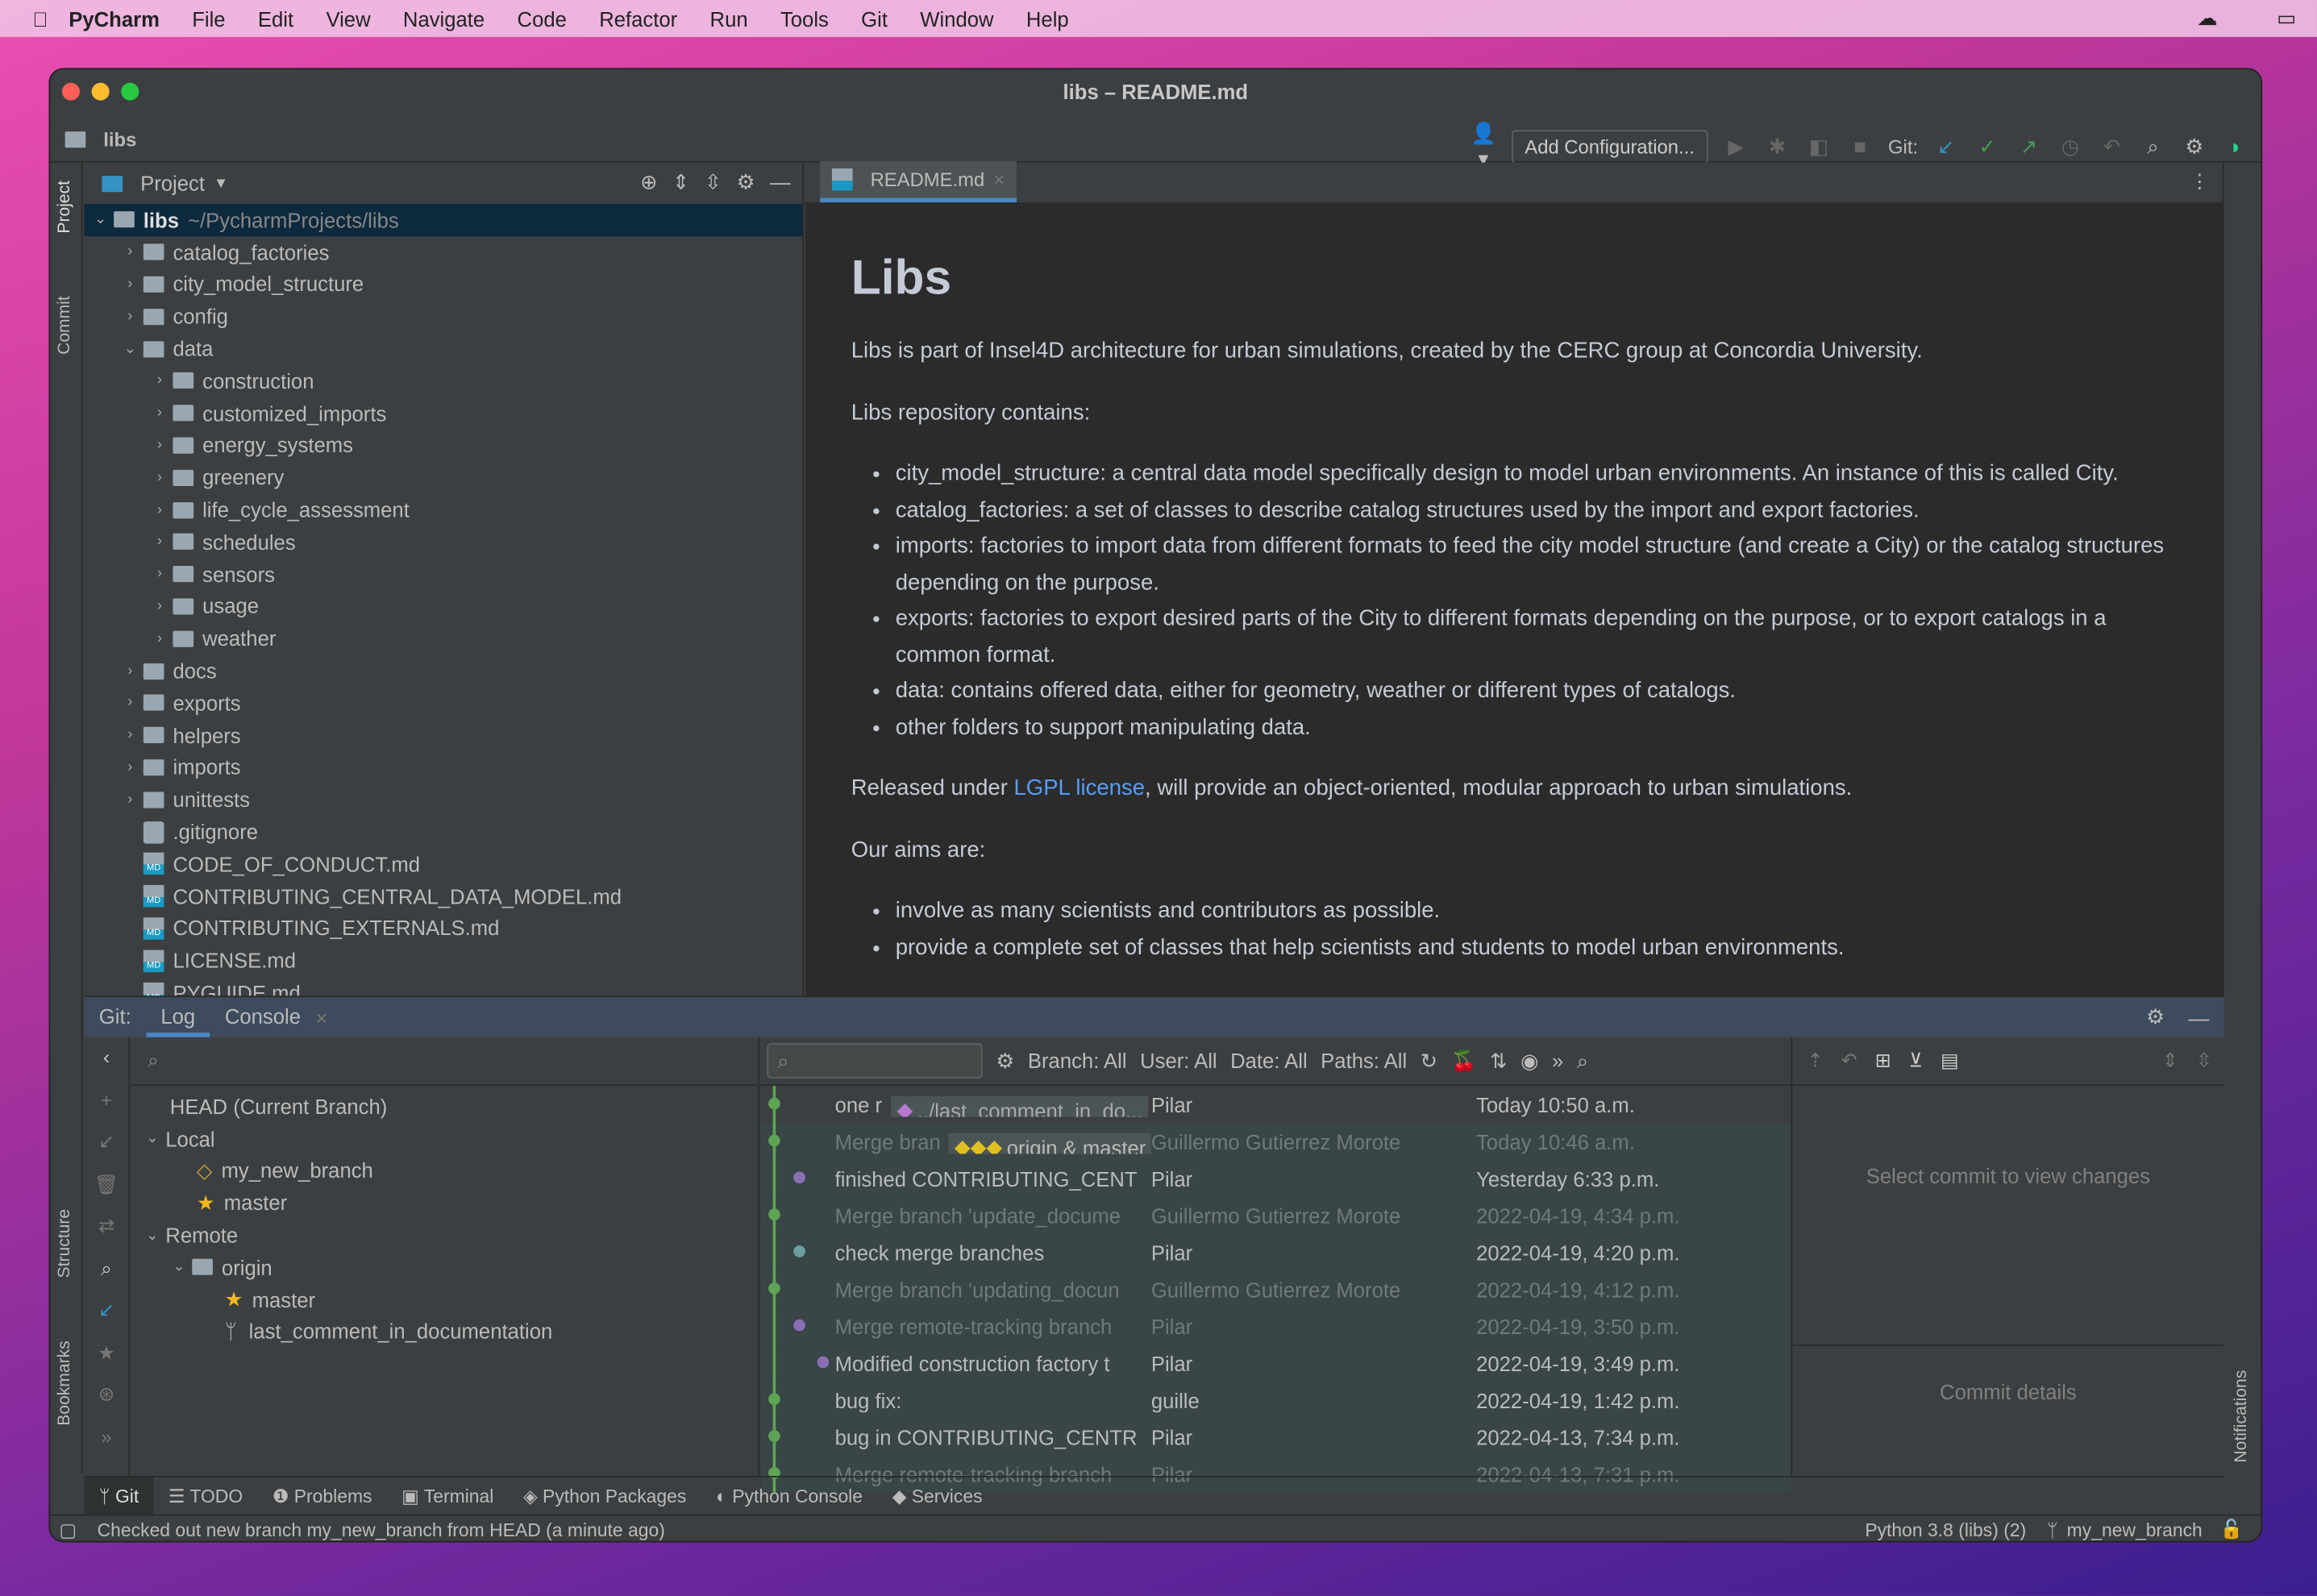  What do you see at coordinates (918, 181) in the screenshot?
I see `tab-readme: README.md ×` at bounding box center [918, 181].